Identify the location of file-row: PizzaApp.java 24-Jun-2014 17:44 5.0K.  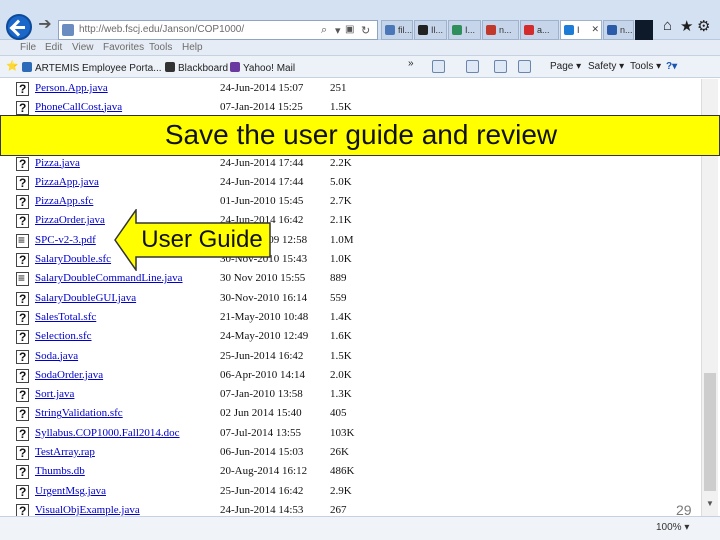
(354, 182).